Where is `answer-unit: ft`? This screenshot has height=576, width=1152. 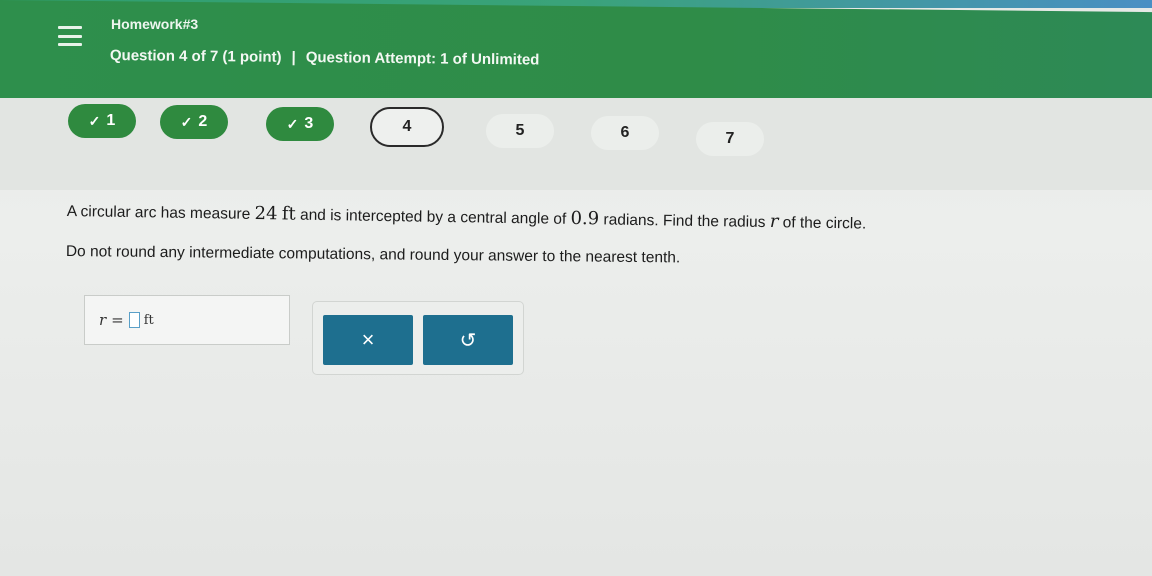
answer-unit: ft is located at coordinates (148, 320).